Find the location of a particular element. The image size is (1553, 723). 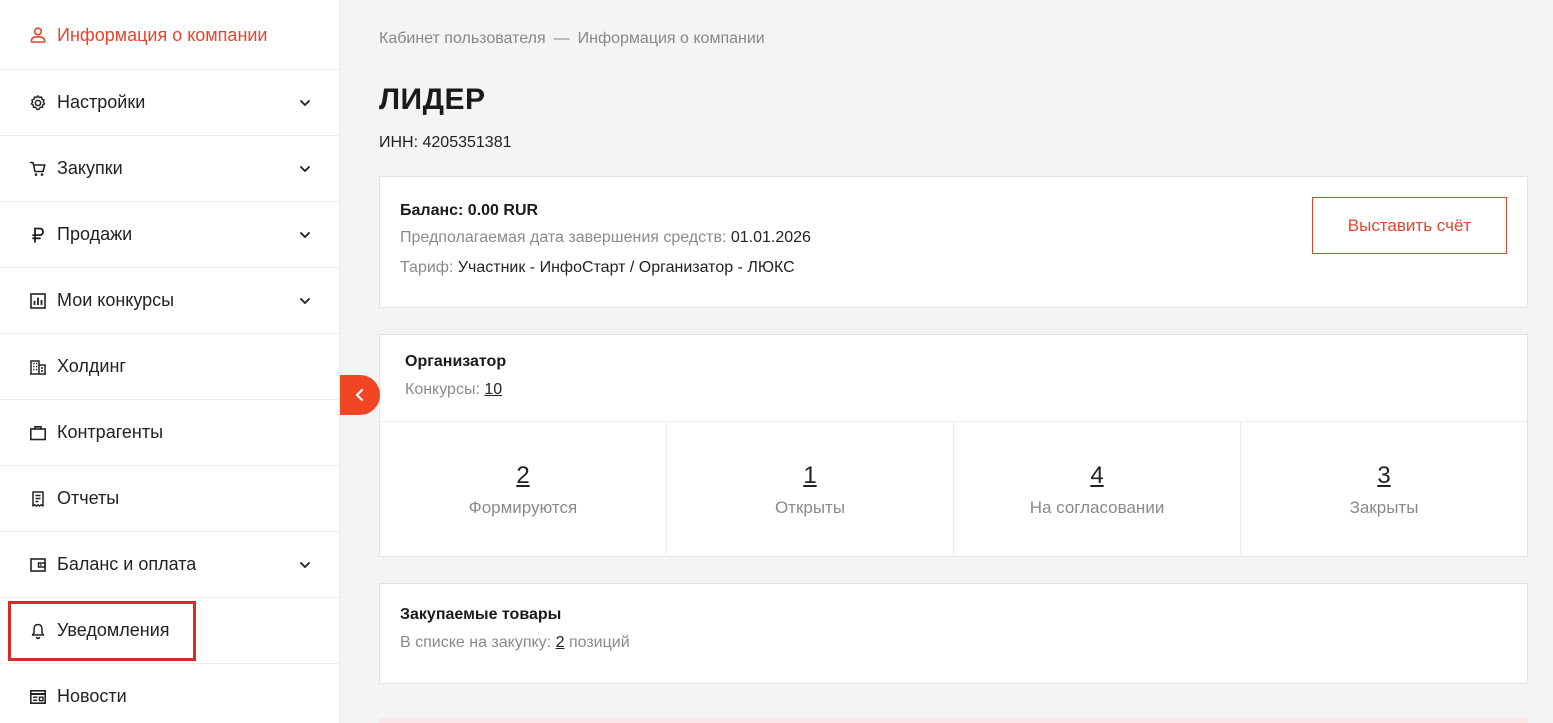

sidebar-item-company-info: Информация о компании is located at coordinates (169, 35).